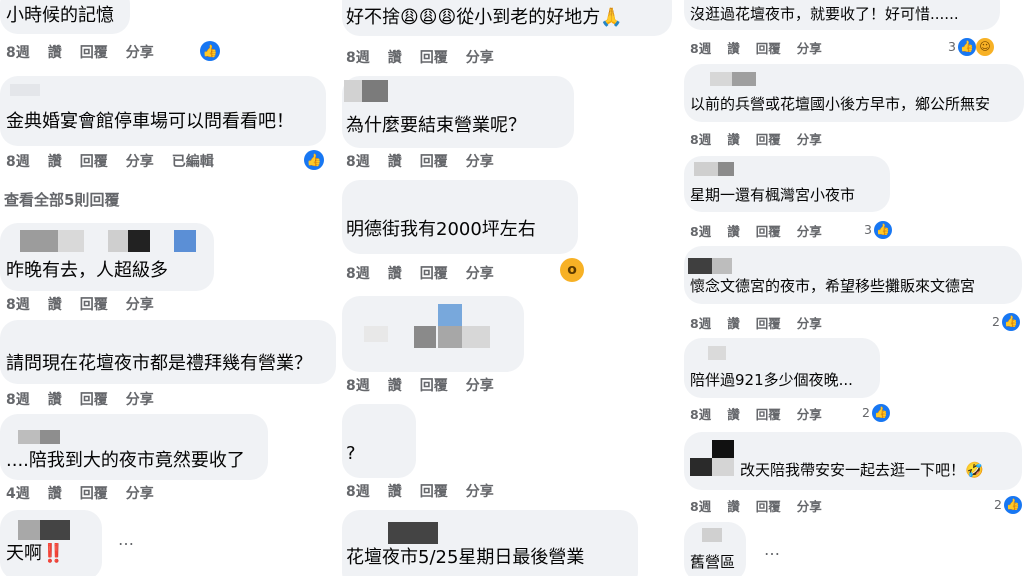 This screenshot has width=1024, height=576. I want to click on view-all-replies-link: 查看全部5則回覆, so click(61, 199).